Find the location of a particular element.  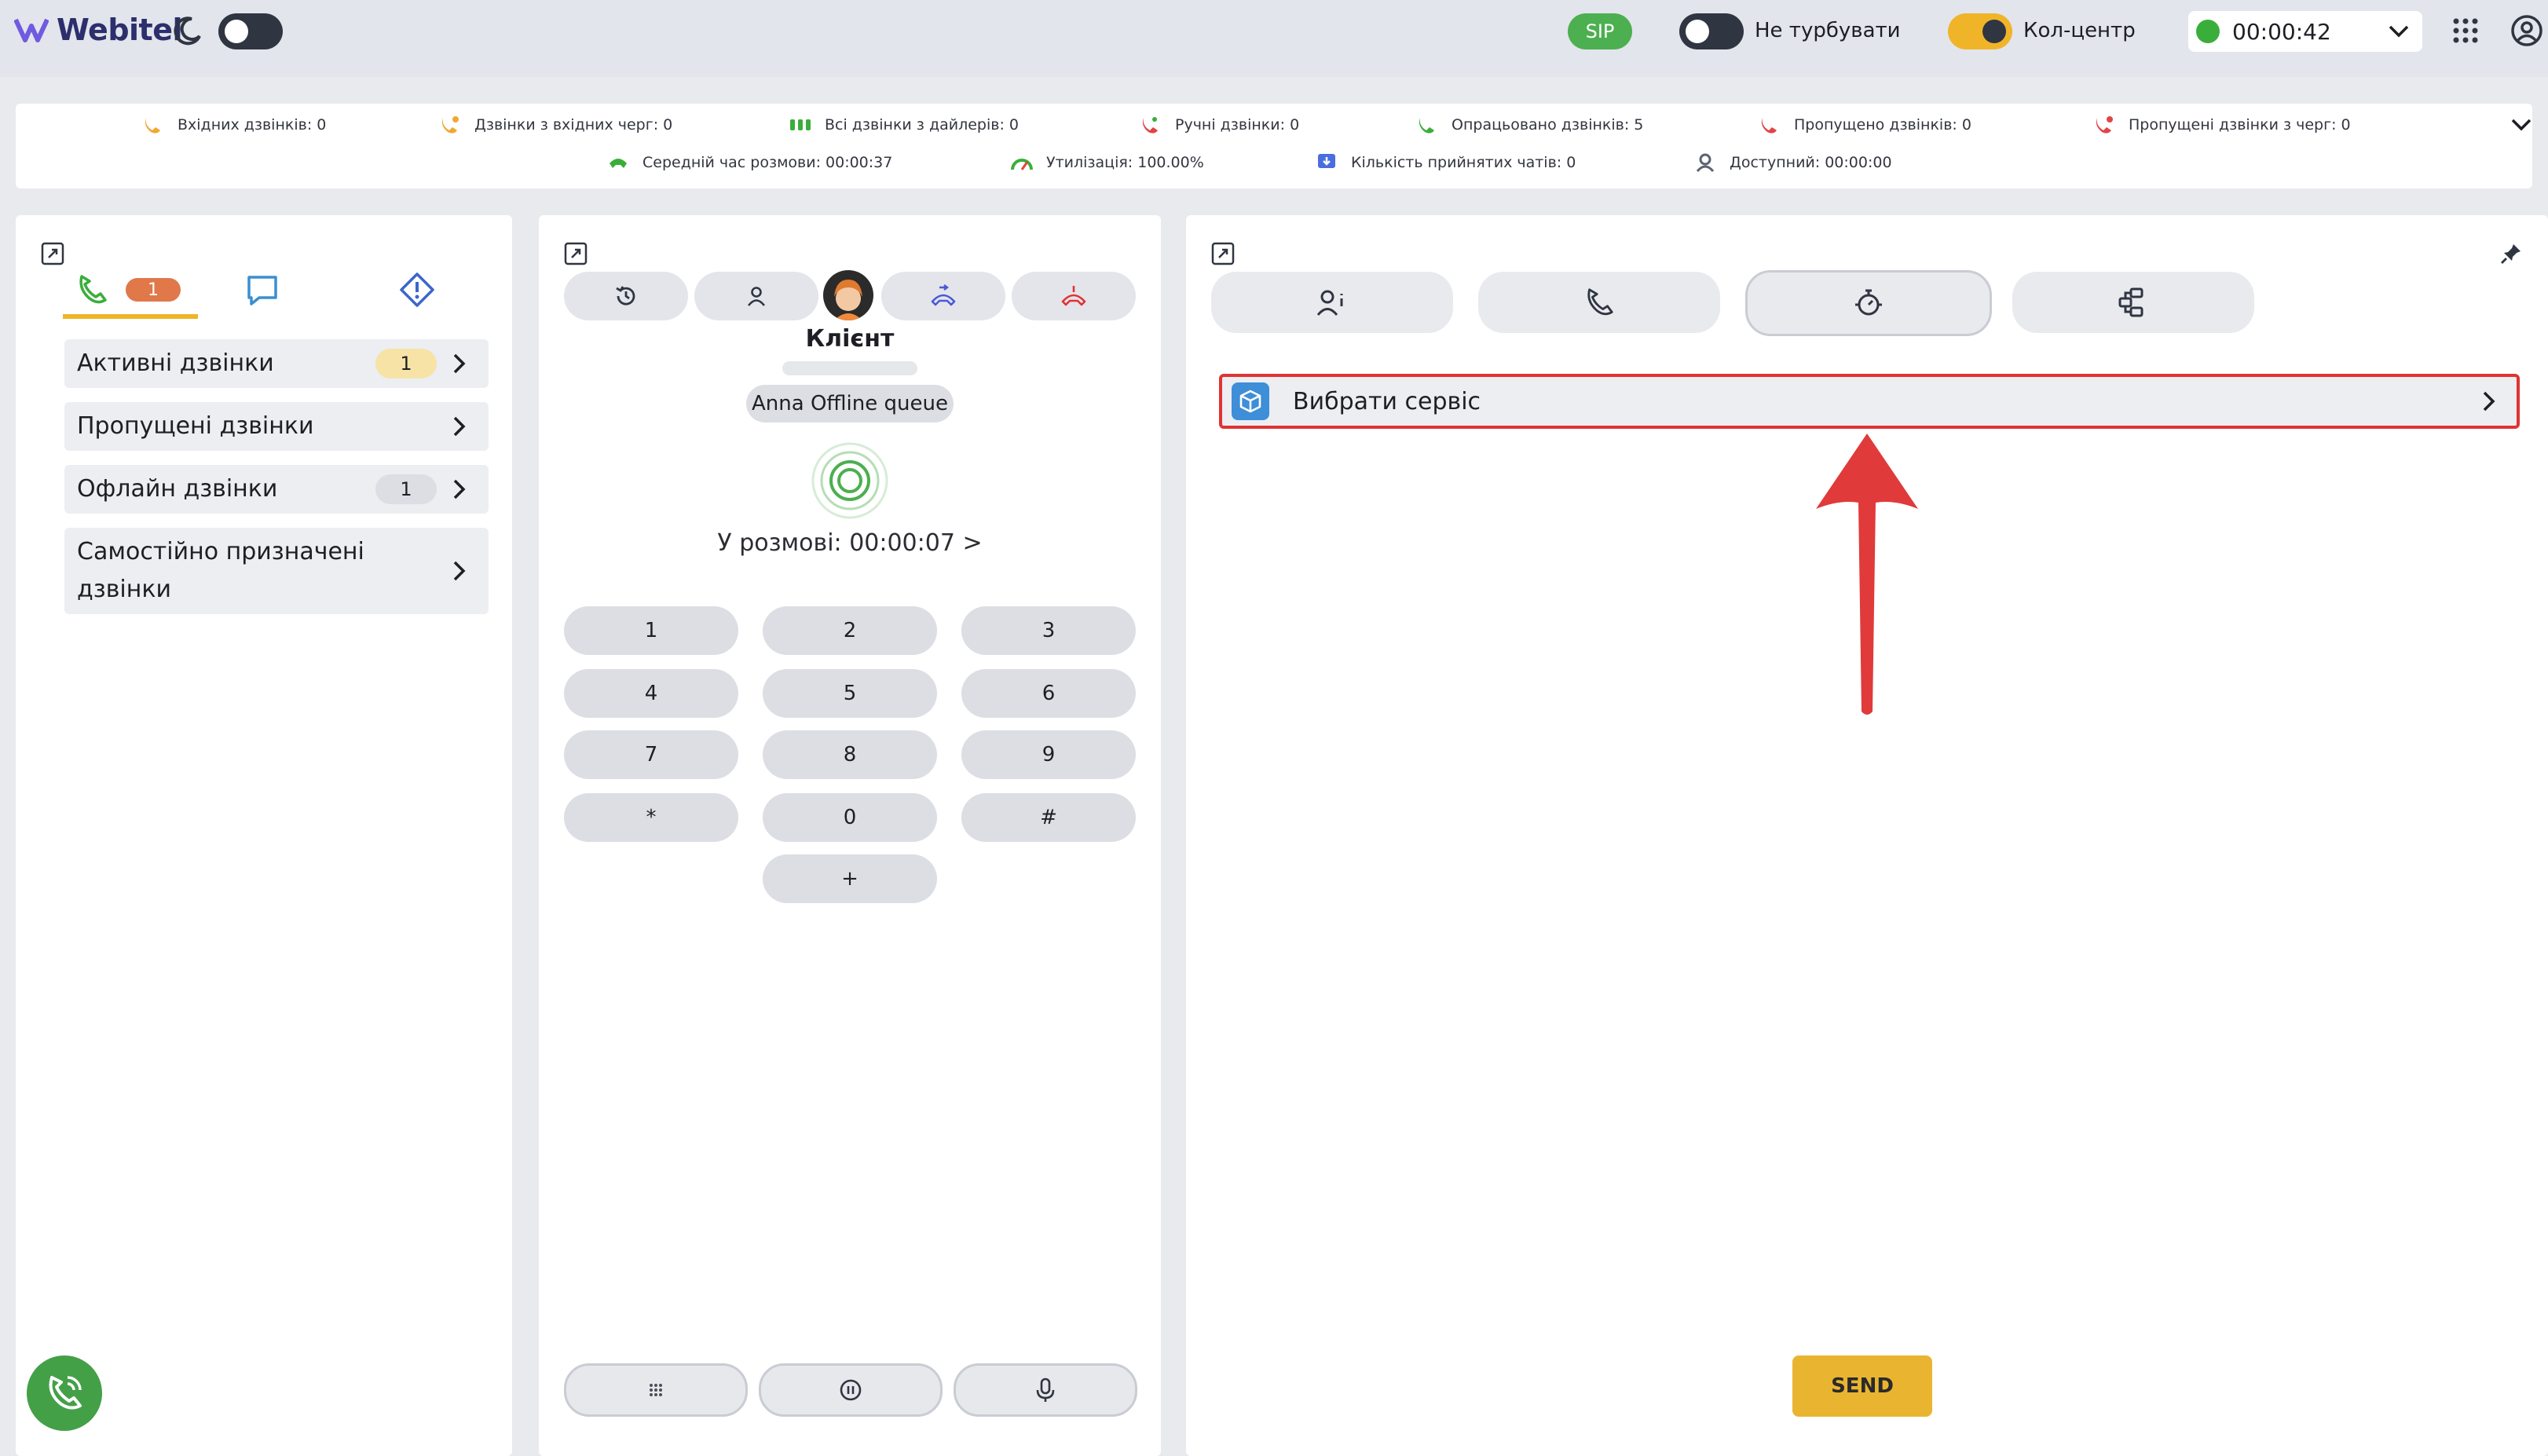

hangup-icon is located at coordinates (1073, 296).